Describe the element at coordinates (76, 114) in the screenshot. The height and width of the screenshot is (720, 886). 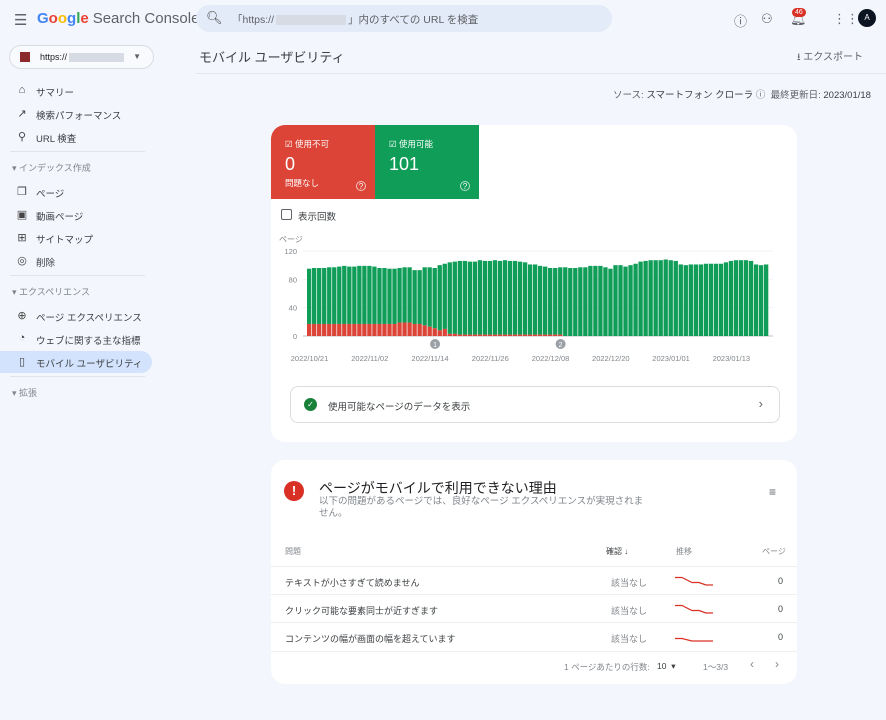
I see `sidebar-item: ↗ 検索パフォーマンス` at that location.